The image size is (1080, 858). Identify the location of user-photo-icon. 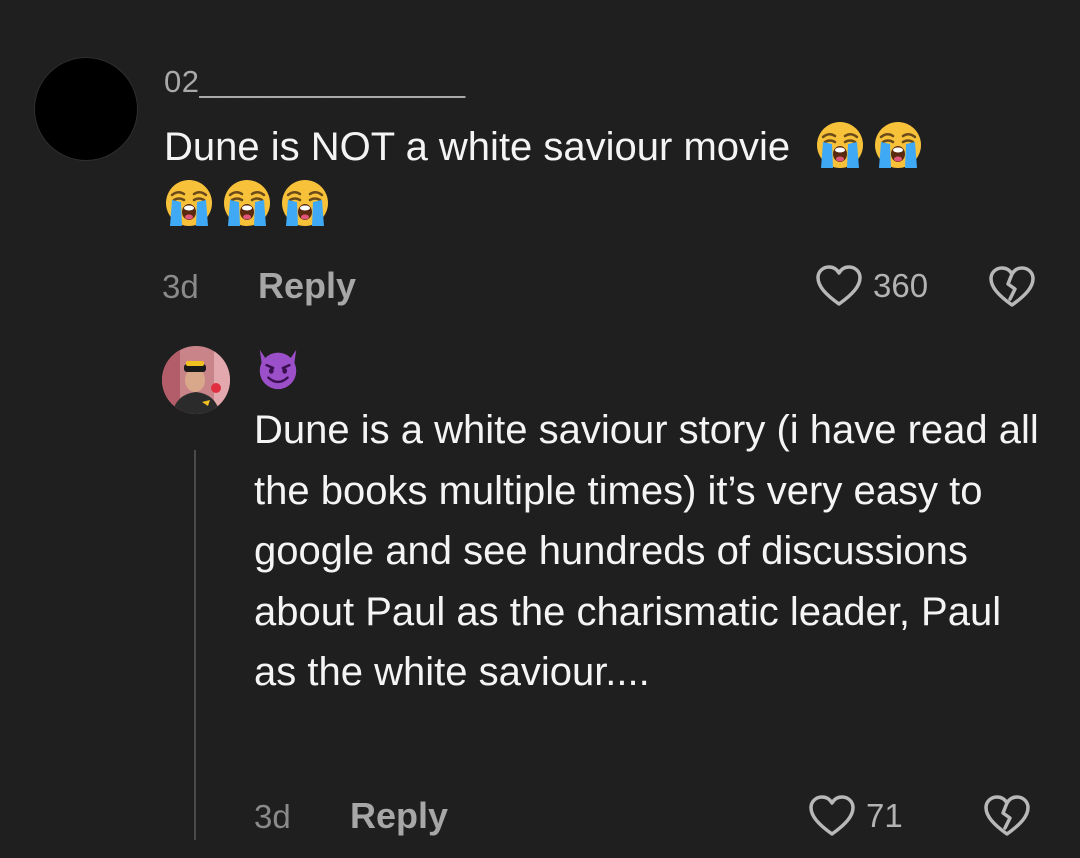
(196, 380).